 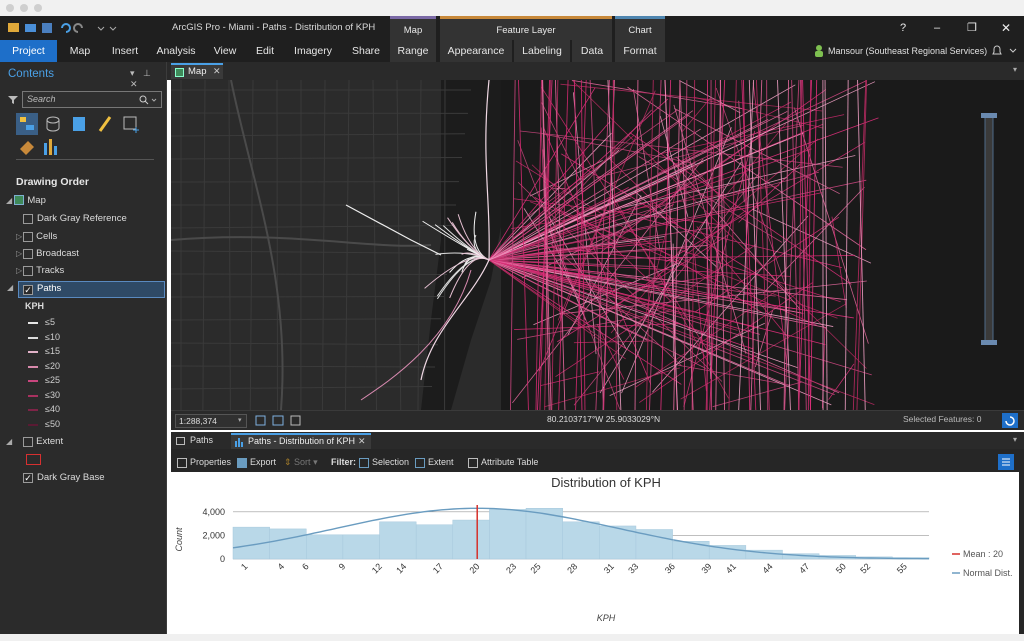 What do you see at coordinates (45, 149) in the screenshot?
I see `charts-icon` at bounding box center [45, 149].